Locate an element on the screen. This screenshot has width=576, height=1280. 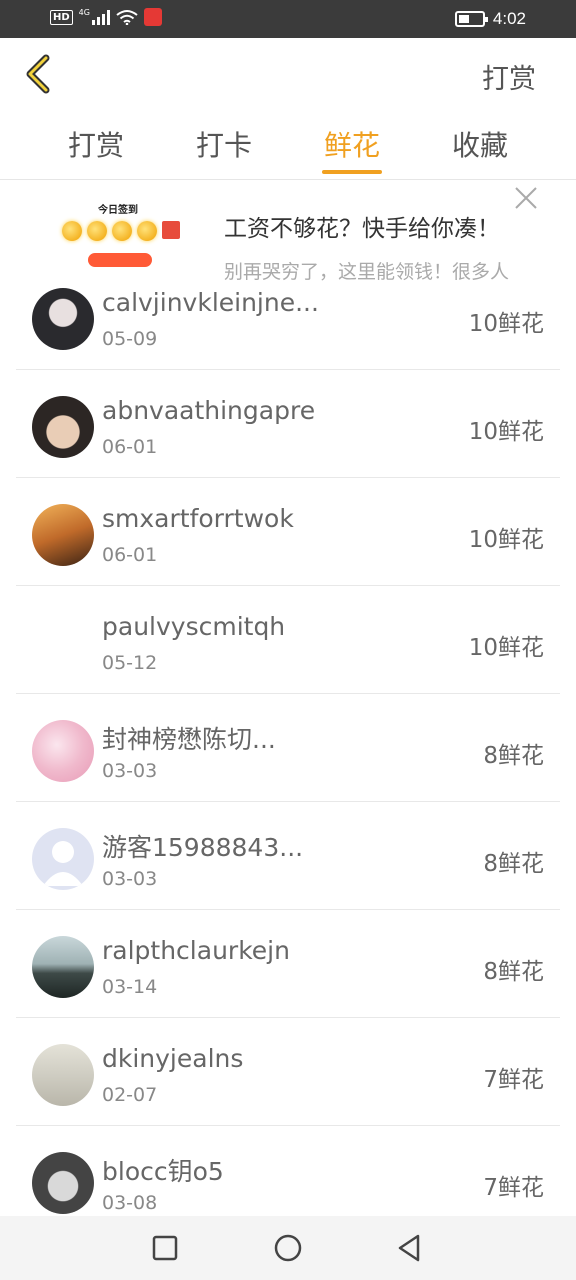
list-item: 游客15988843... 03-03 8鲜花 is located at coordinates (288, 856).